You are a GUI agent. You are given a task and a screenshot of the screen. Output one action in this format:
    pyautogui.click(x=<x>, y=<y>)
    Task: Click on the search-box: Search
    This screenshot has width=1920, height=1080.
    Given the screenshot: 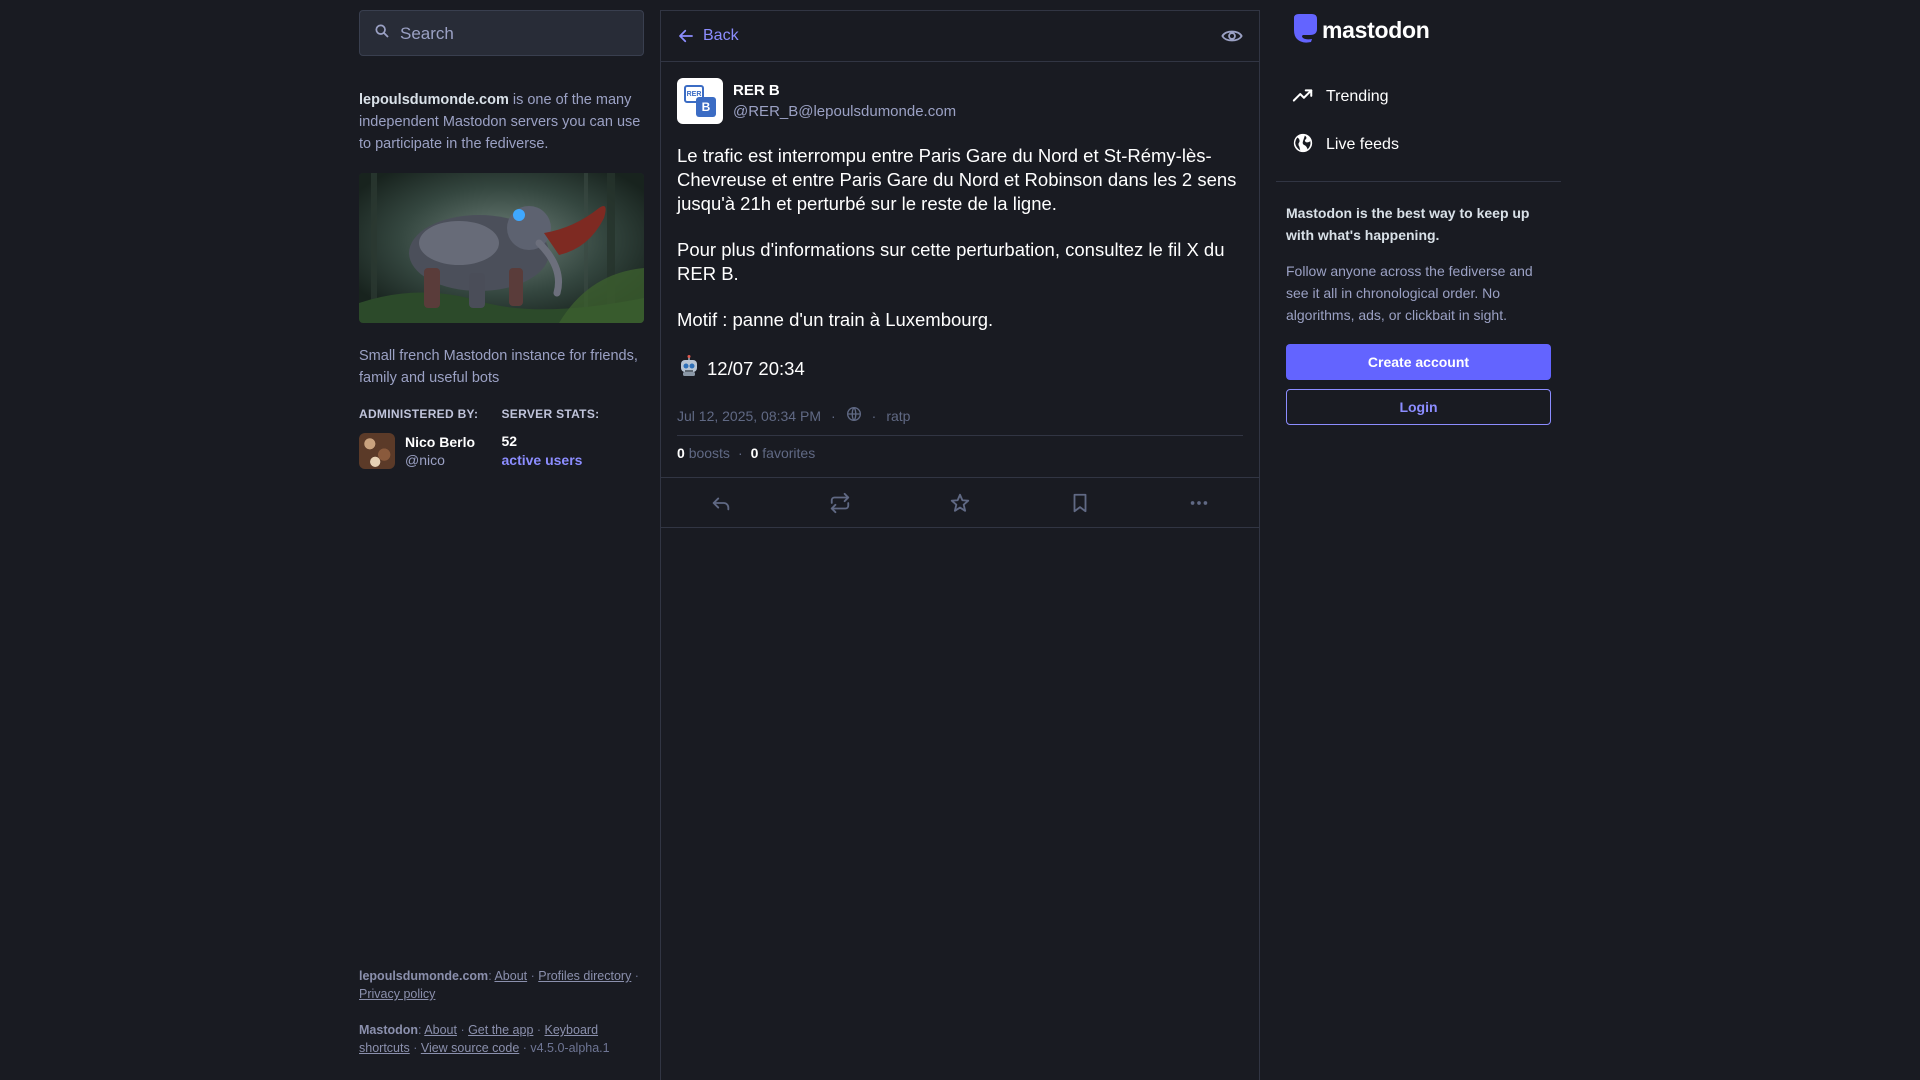 What is the action you would take?
    pyautogui.click(x=501, y=33)
    